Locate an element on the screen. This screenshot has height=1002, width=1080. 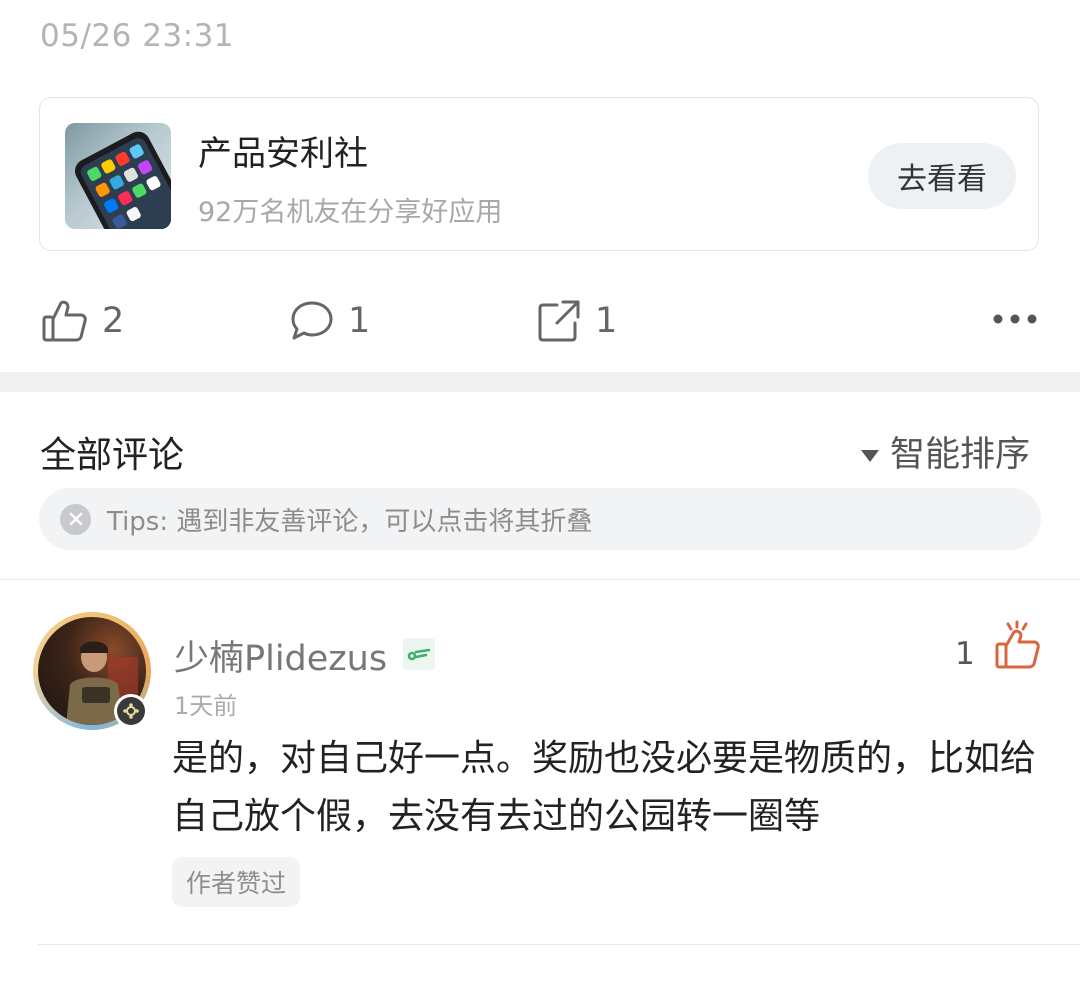
tips-banner: Tips: 遇到非友善评论，可以点击将其折叠 is located at coordinates (540, 519).